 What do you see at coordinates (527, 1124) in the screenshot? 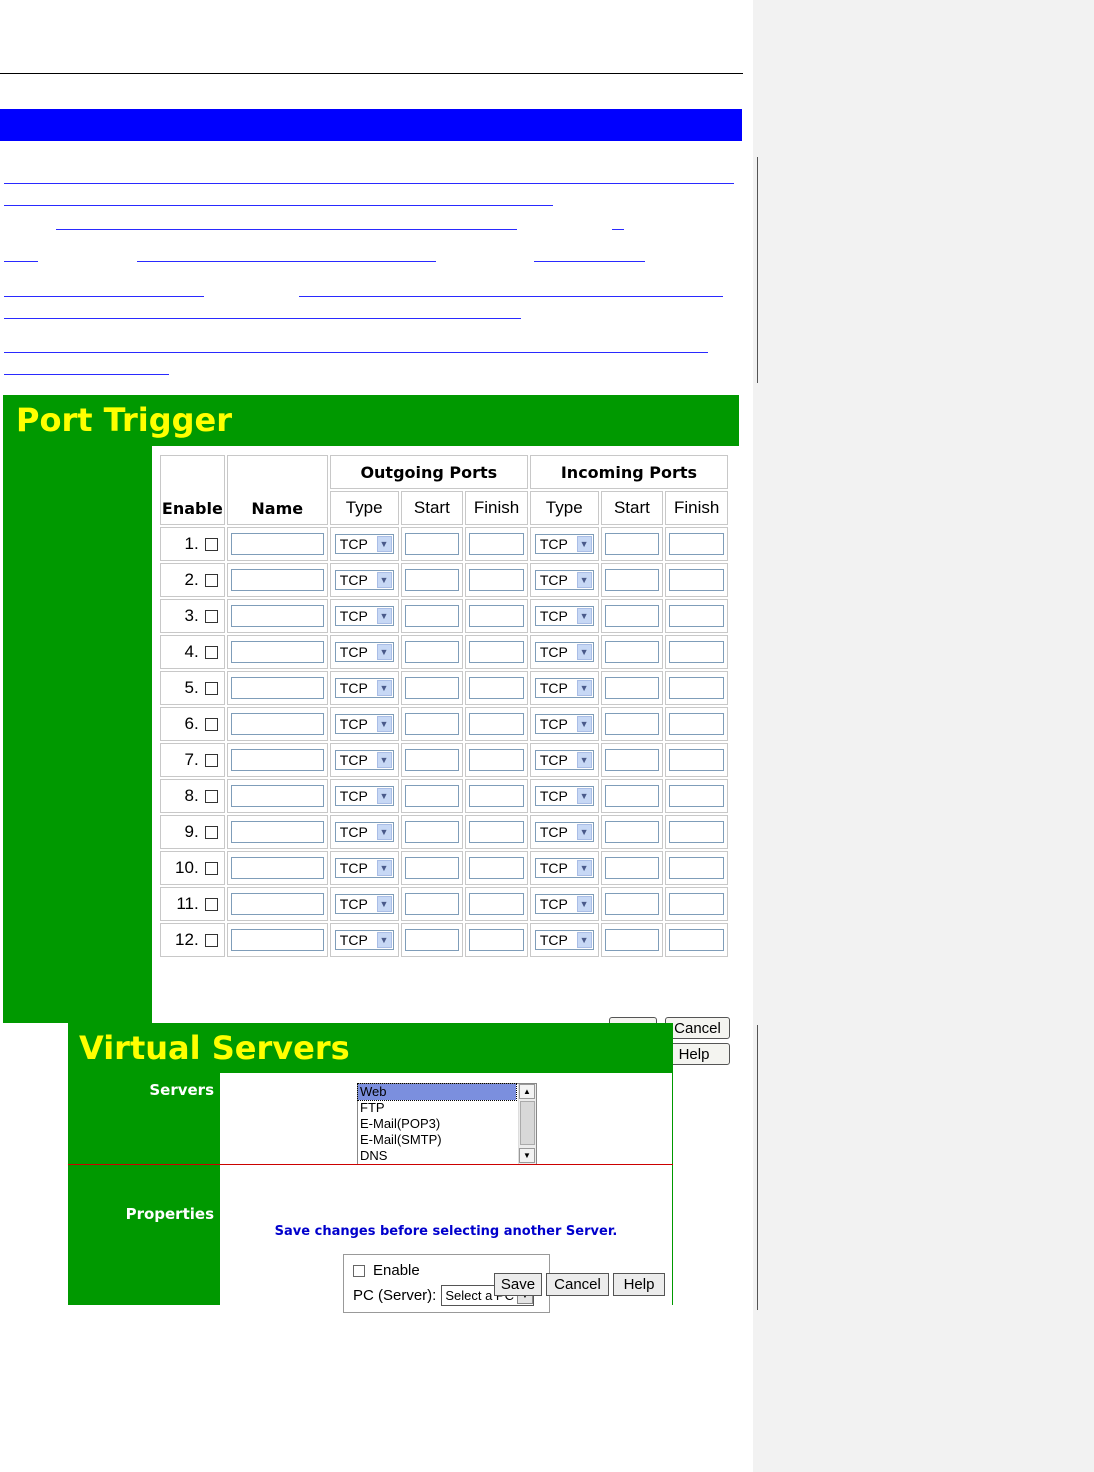
I see `servers-scrollbar: ▲ ▼` at bounding box center [527, 1124].